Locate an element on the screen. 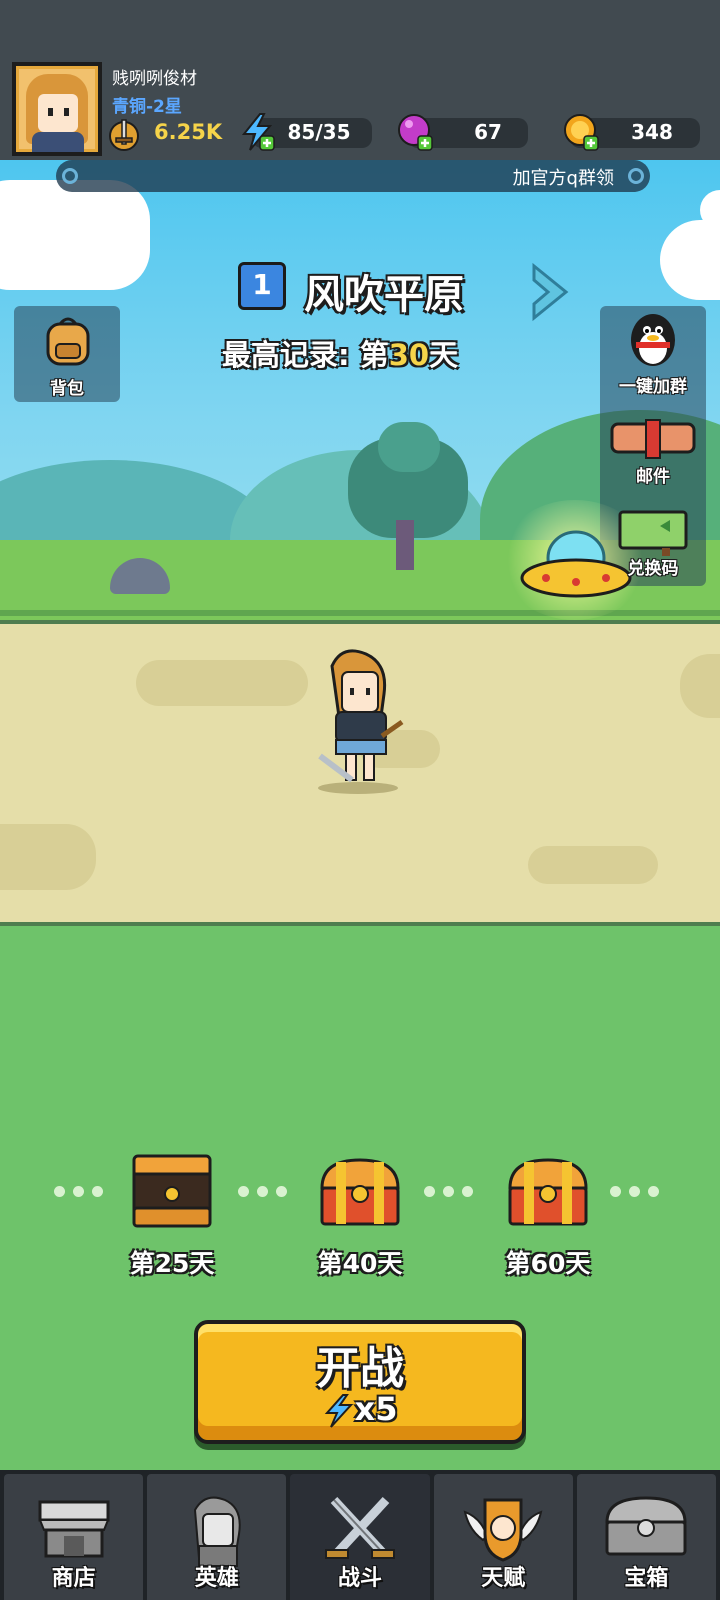 The image size is (720, 1600). shop-icon is located at coordinates (74, 1529).